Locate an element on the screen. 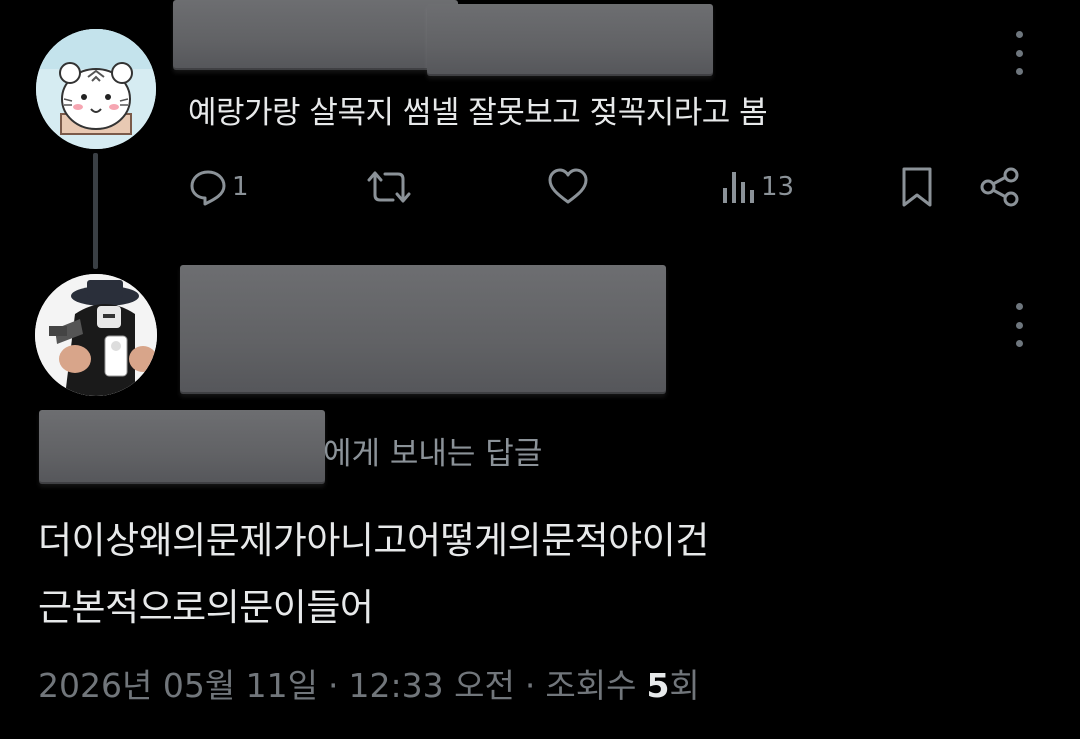 The width and height of the screenshot is (1080, 739). parent-post-text: 예랑가랑 살목지 썸넬 잘못보고 젖꼭지라고 봄 is located at coordinates (478, 113).